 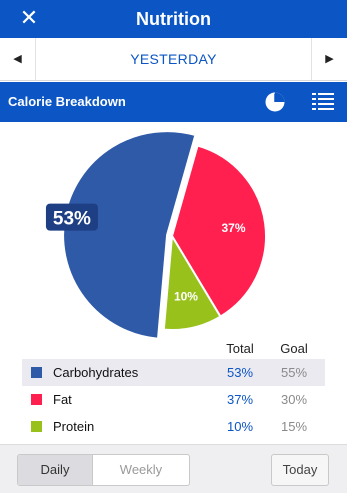 I want to click on total-column-header: Total, so click(x=240, y=348).